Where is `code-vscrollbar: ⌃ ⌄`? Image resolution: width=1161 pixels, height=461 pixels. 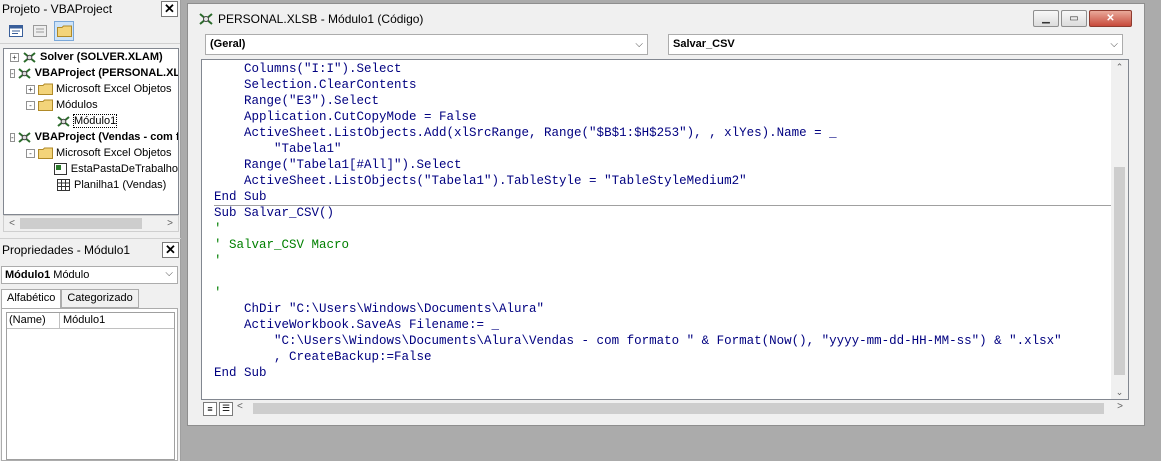
code-vscrollbar: ⌃ ⌄ is located at coordinates (1119, 229).